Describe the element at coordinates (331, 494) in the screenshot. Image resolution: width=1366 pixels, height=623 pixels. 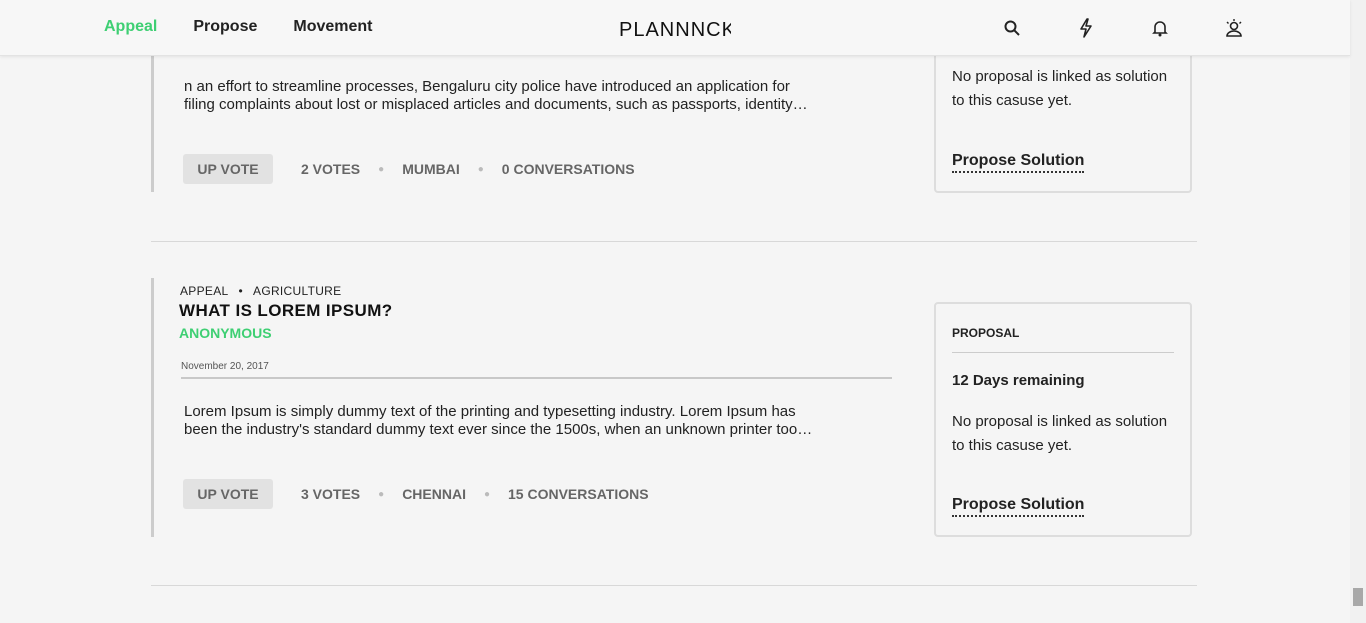
I see `vote-count: 3 VOTES` at that location.